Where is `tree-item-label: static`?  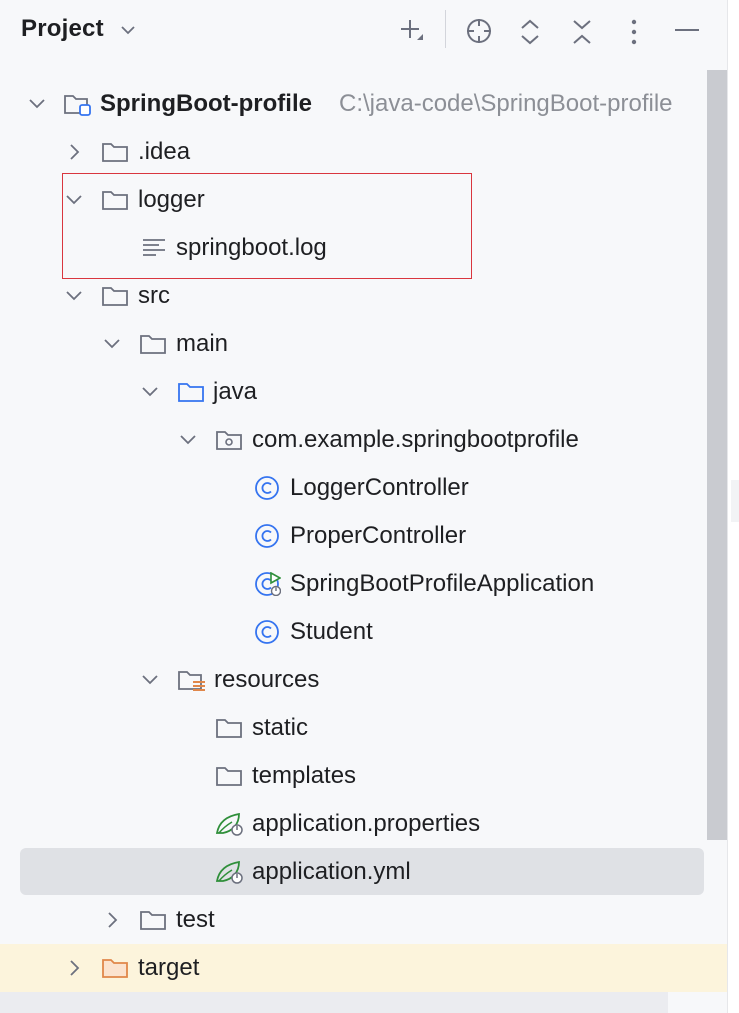
tree-item-label: static is located at coordinates (280, 727).